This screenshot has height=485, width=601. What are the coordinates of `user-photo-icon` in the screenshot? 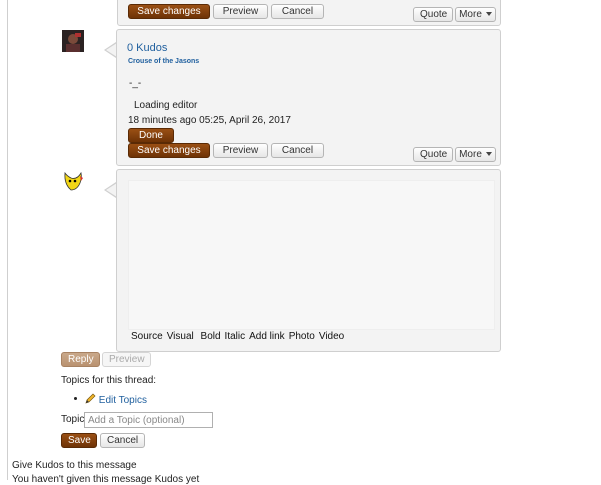 It's located at (73, 41).